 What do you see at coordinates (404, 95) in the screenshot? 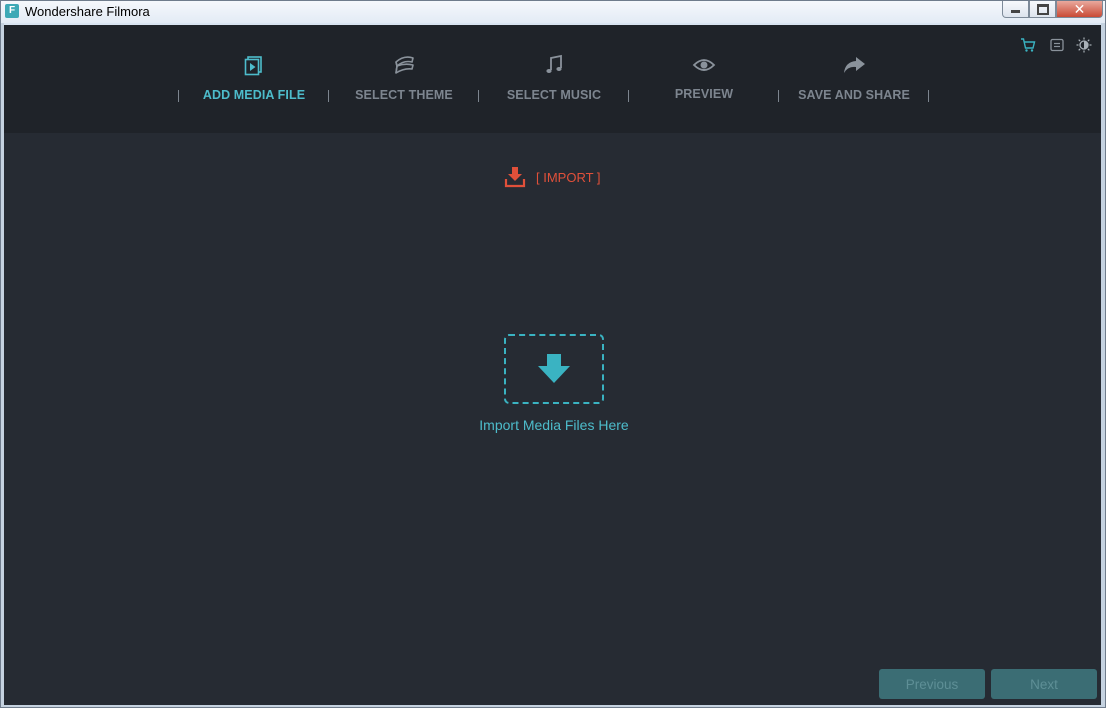
I see `step-label: SELECT THEME` at bounding box center [404, 95].